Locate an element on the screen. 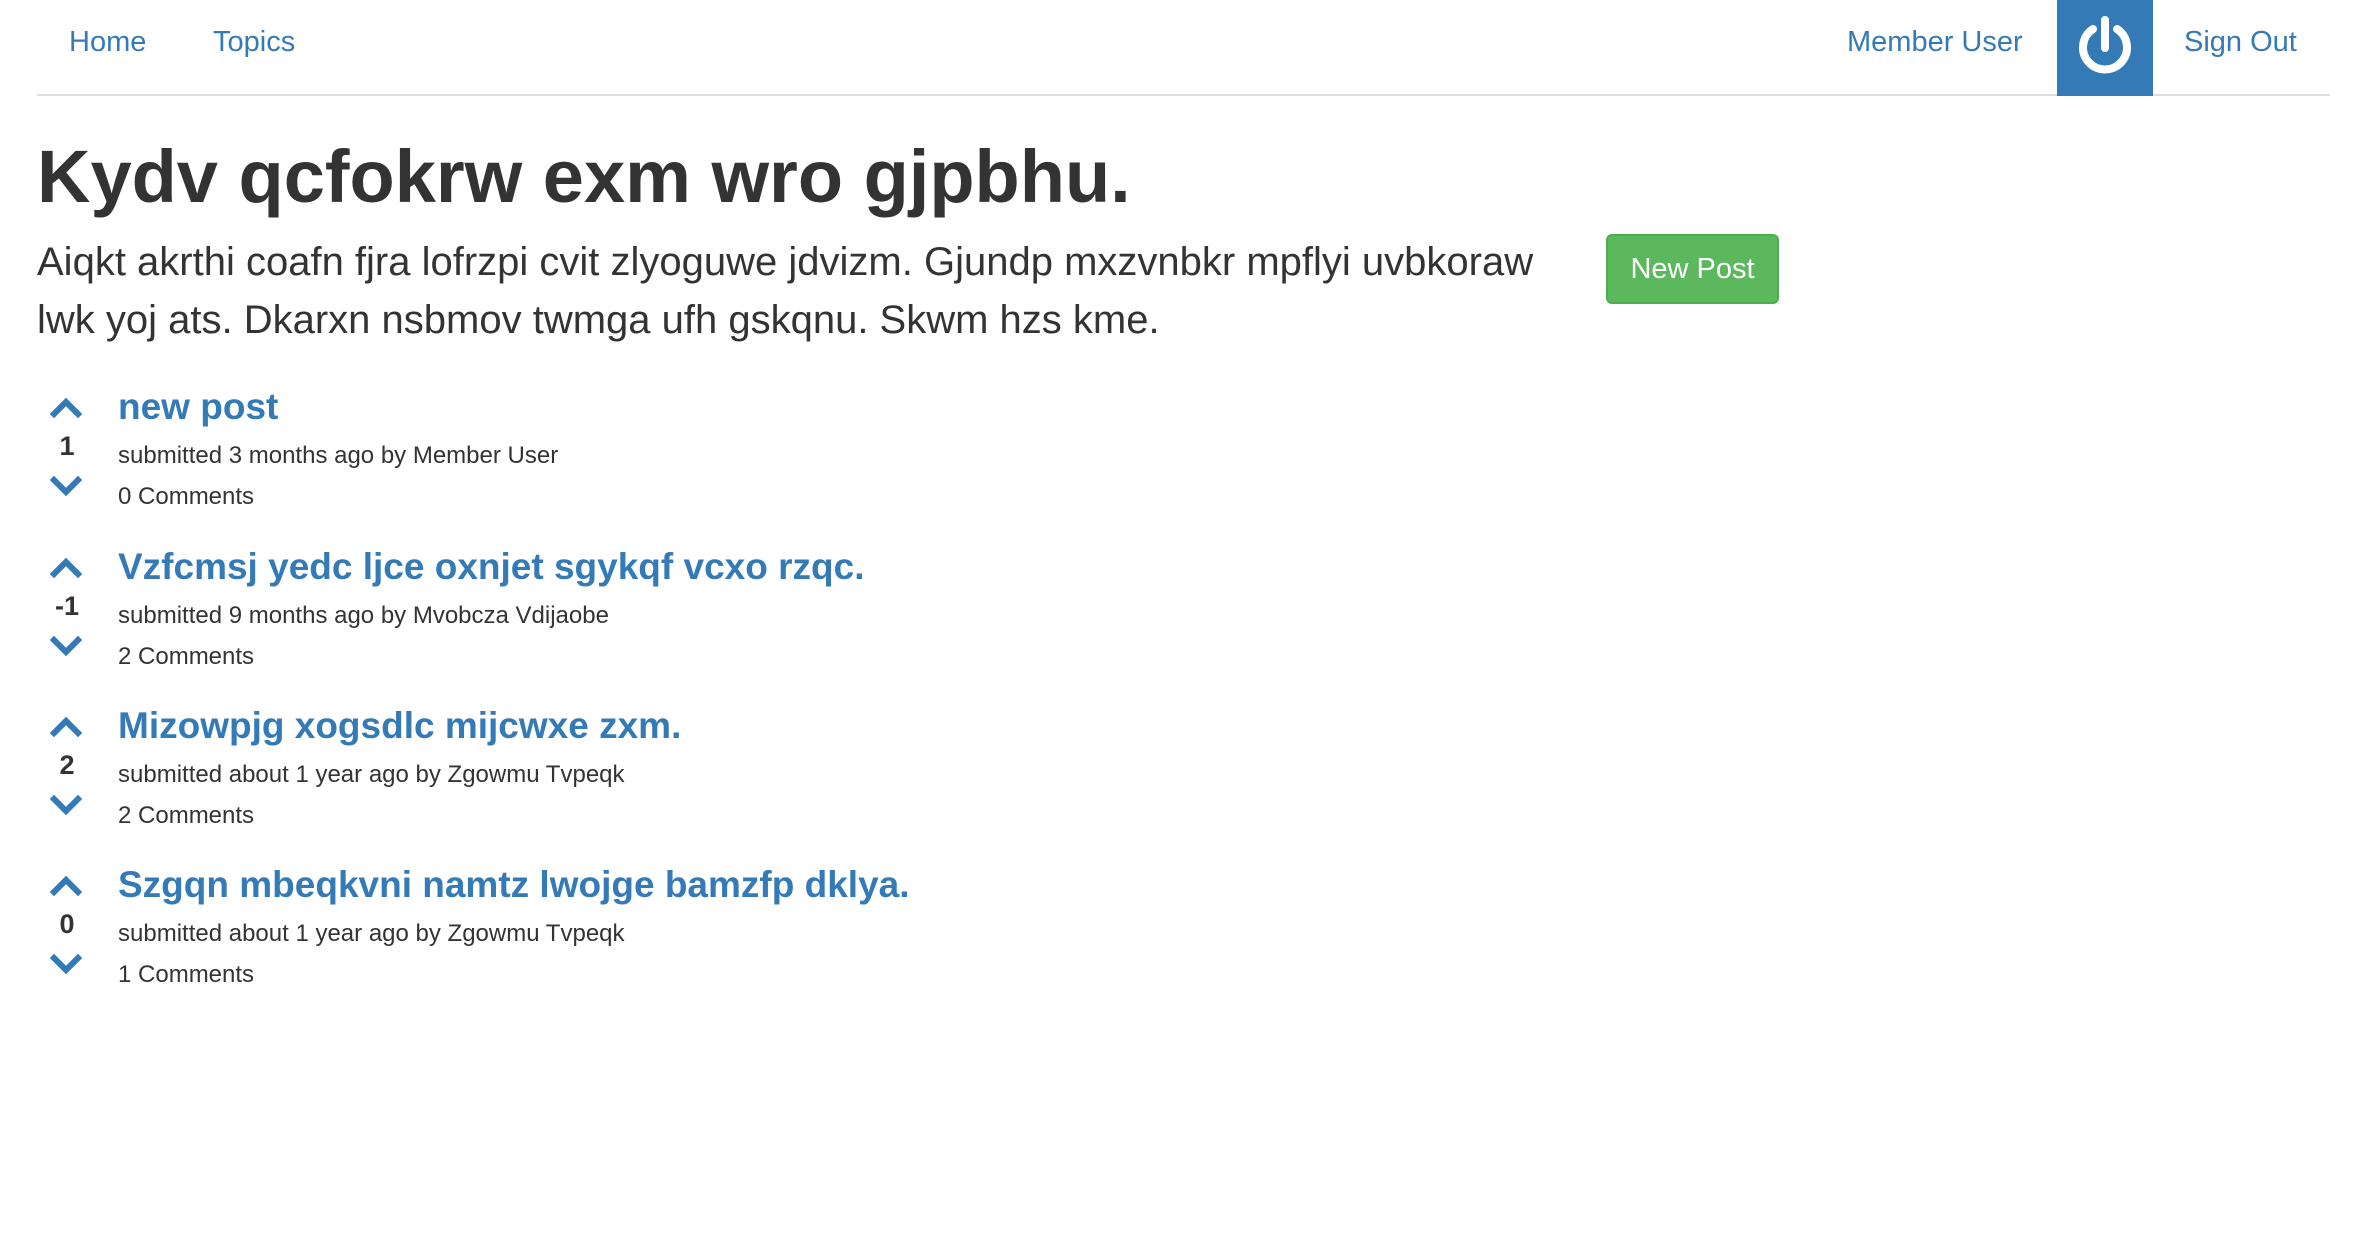  user-avatar is located at coordinates (2105, 48).